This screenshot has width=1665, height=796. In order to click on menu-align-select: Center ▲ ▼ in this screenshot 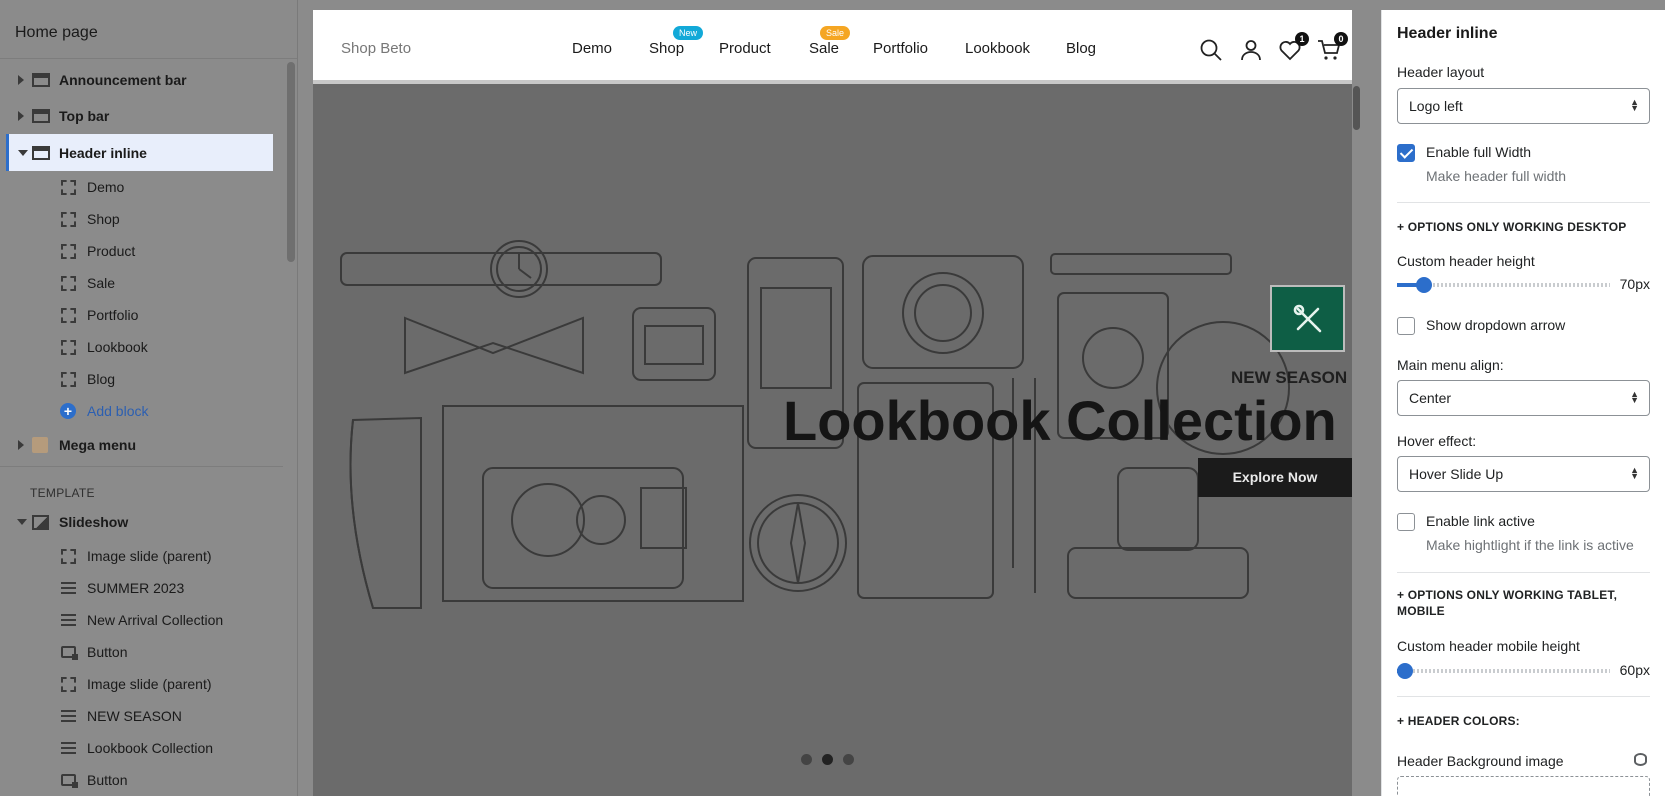, I will do `click(1523, 398)`.